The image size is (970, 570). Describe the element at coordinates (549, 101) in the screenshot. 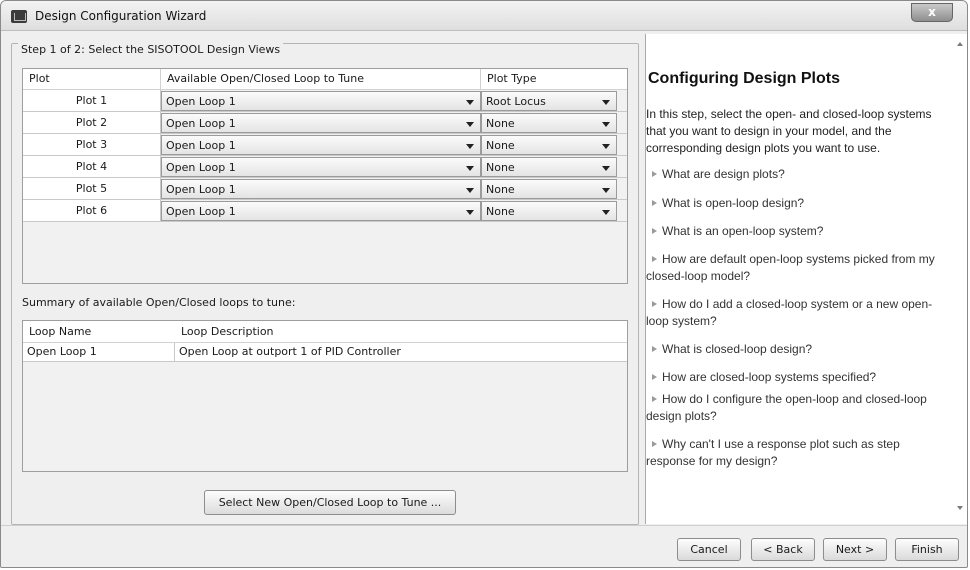

I see `plot-type-select: Root Locus` at that location.